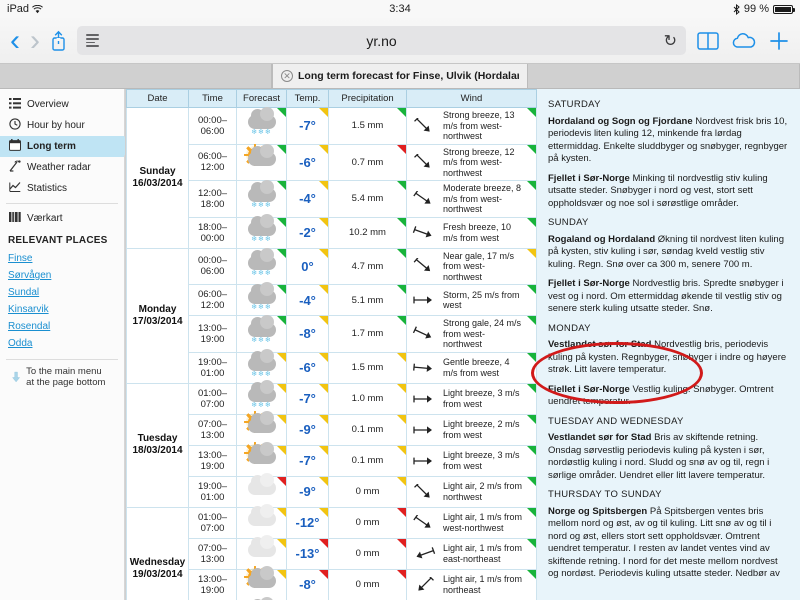 The width and height of the screenshot is (800, 600). I want to click on cloud-light-icon, so click(262, 549).